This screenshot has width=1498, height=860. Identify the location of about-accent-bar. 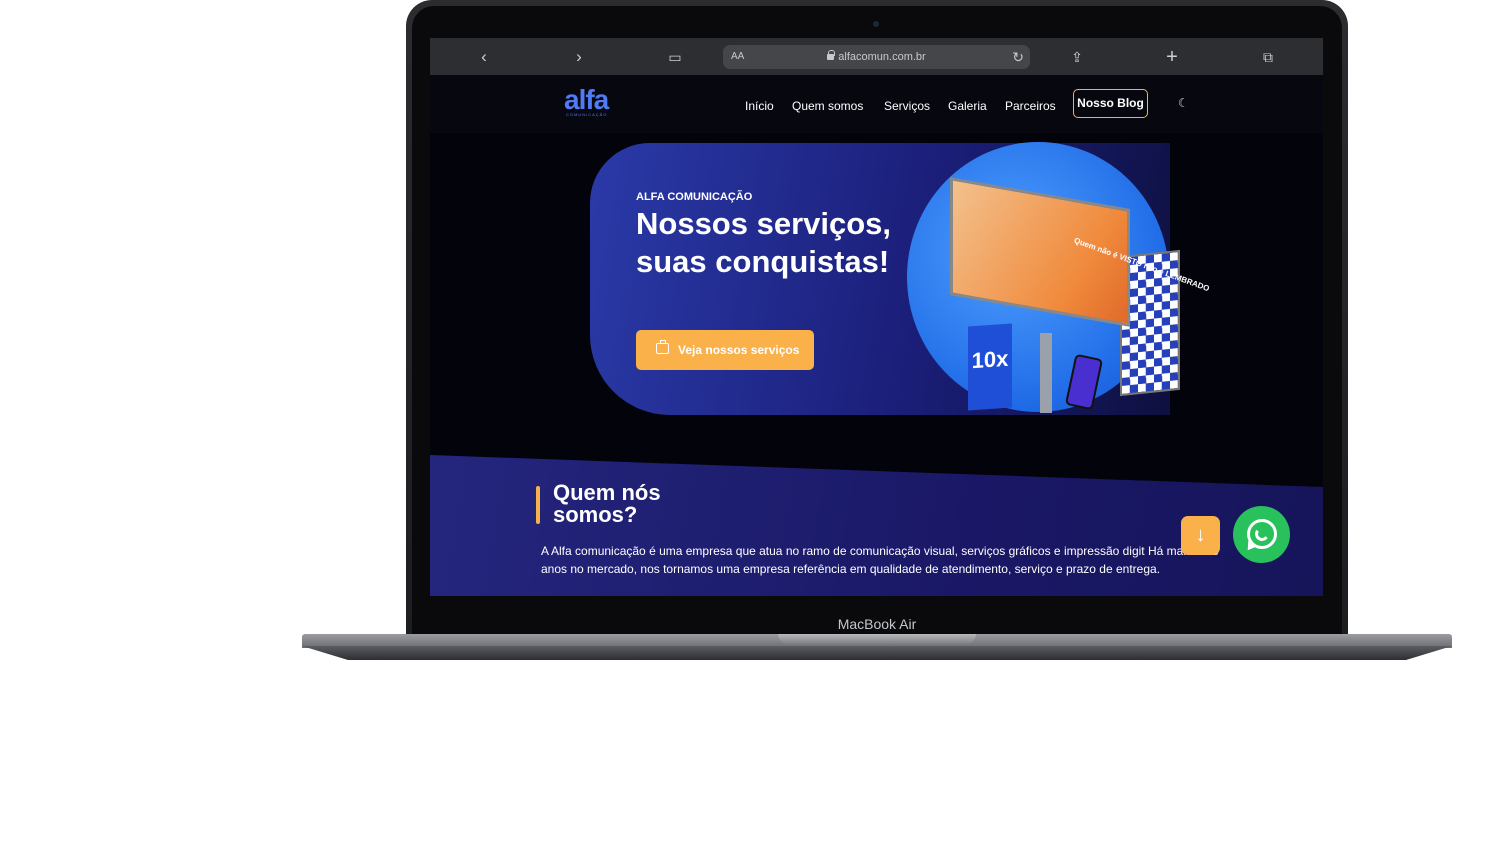
(538, 505).